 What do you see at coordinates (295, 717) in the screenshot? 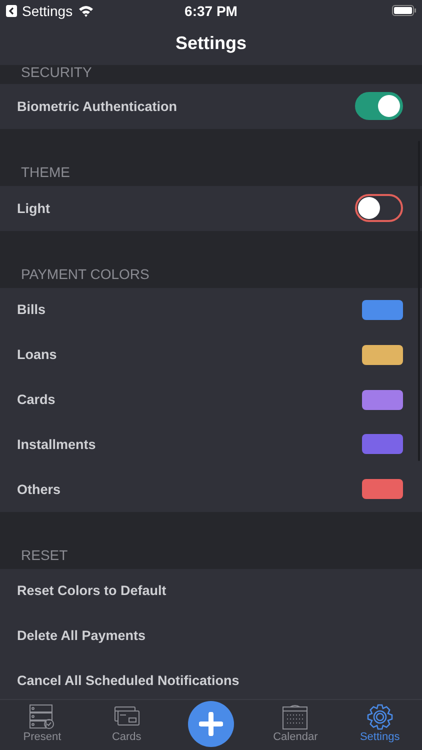
I see `calendar-icon` at bounding box center [295, 717].